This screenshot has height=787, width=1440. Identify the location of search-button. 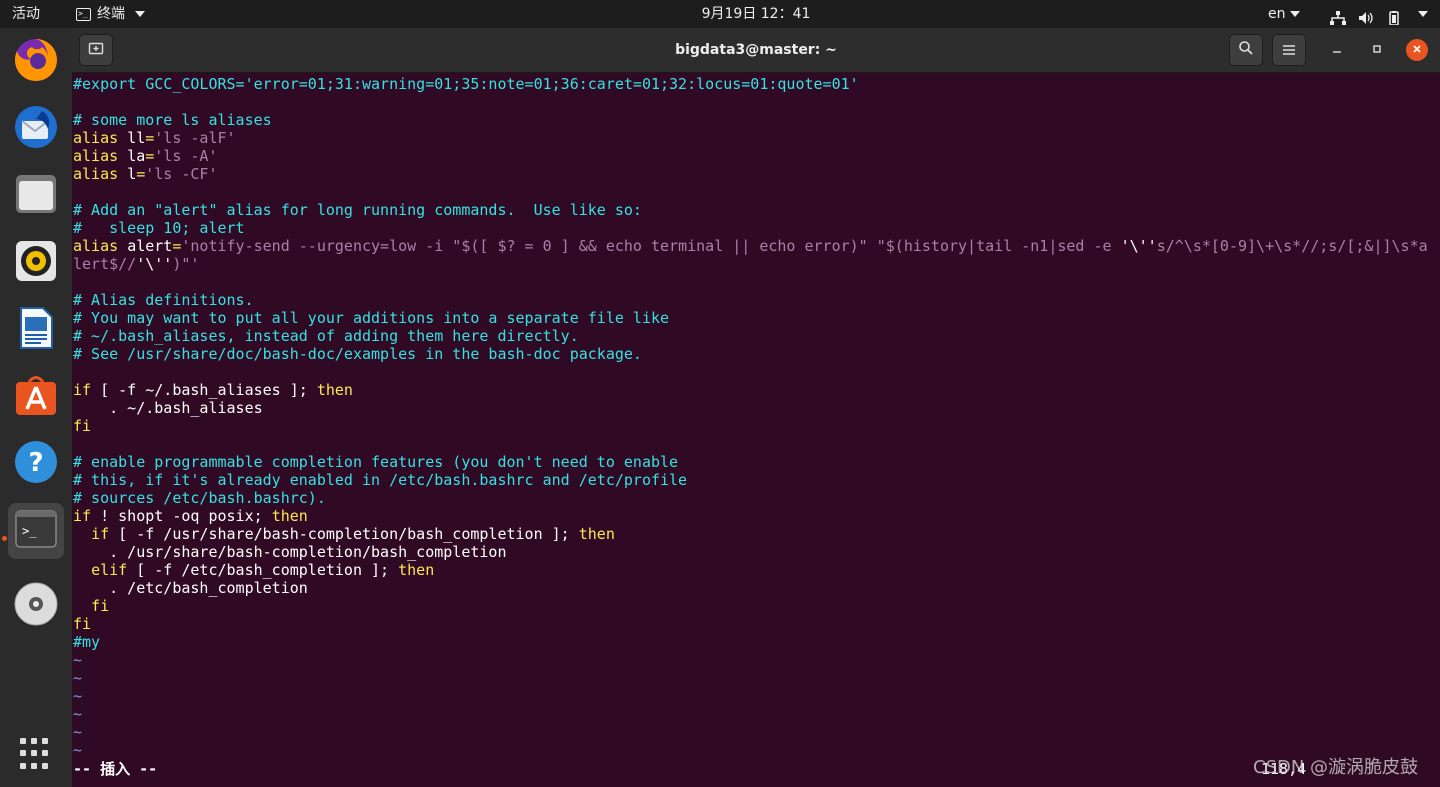
(1246, 50).